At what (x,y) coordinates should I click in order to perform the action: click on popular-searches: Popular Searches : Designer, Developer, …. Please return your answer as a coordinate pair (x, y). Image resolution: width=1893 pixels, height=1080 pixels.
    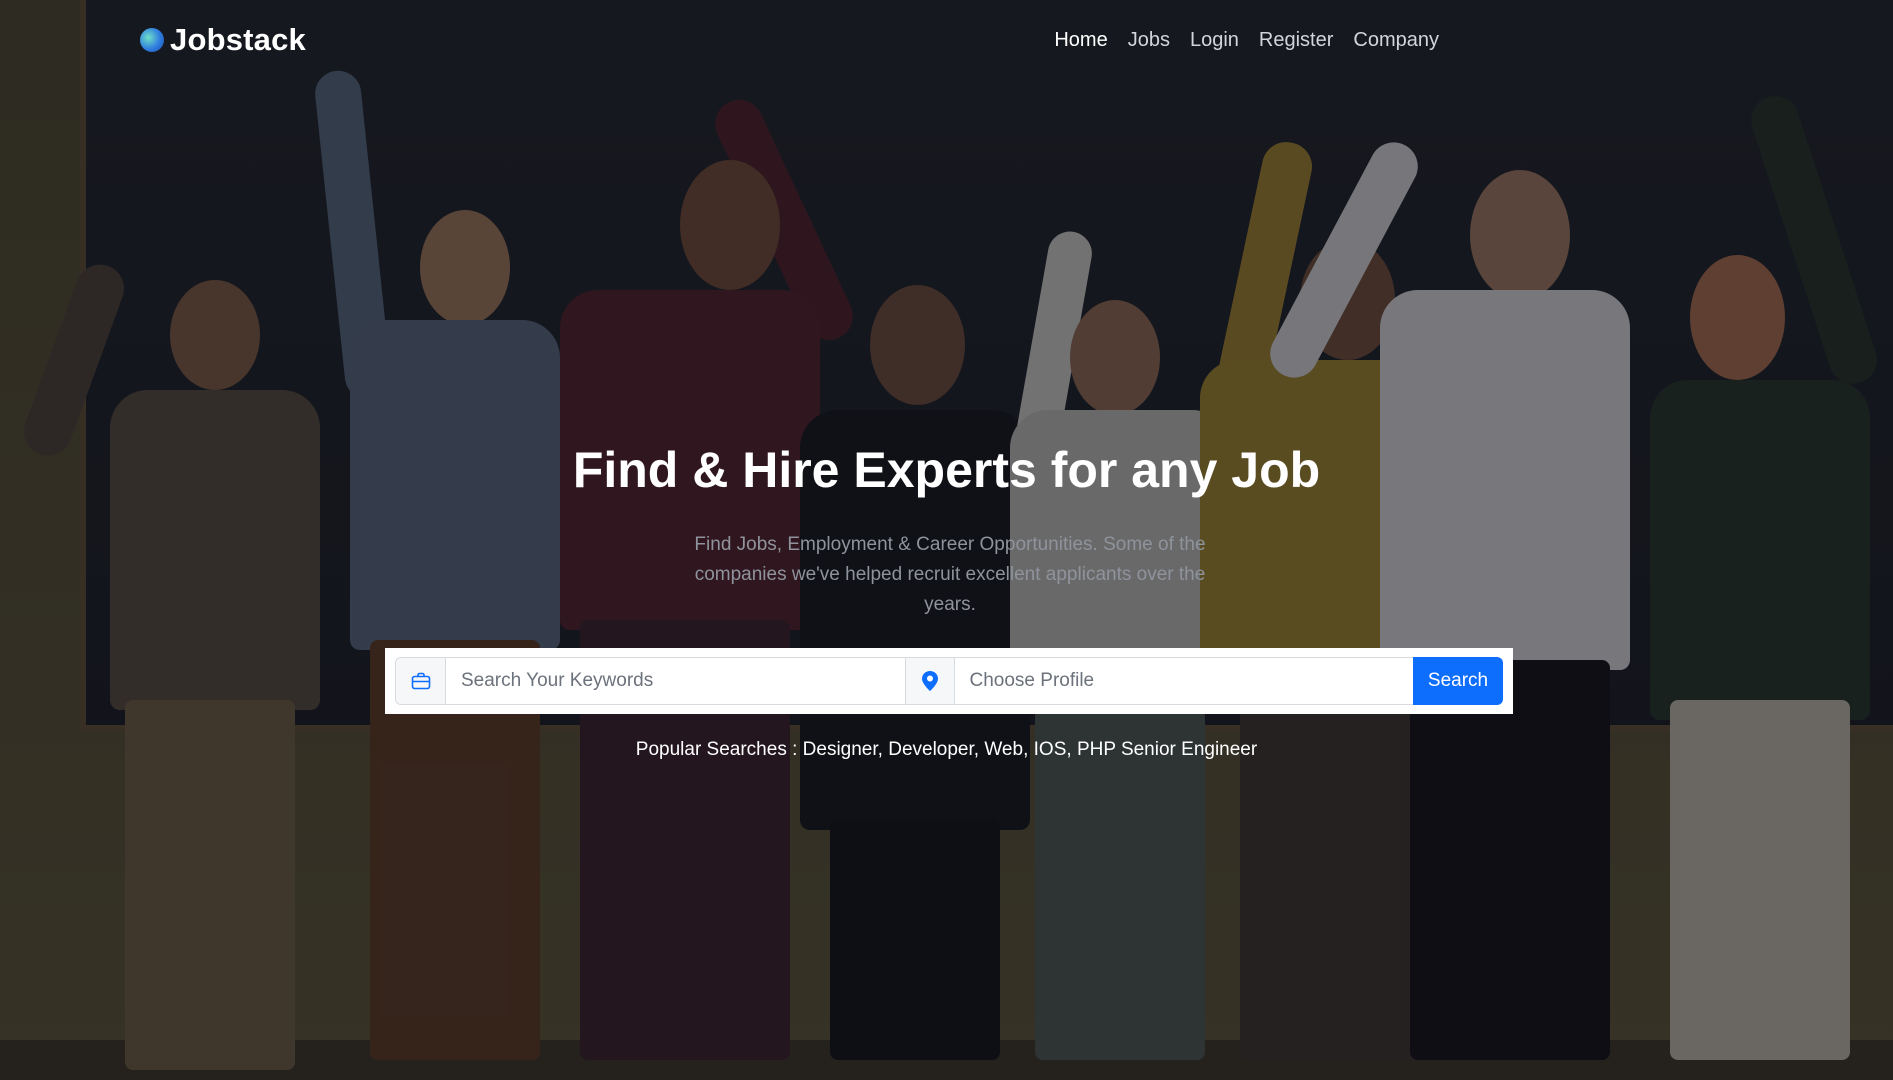
    Looking at the image, I should click on (946, 749).